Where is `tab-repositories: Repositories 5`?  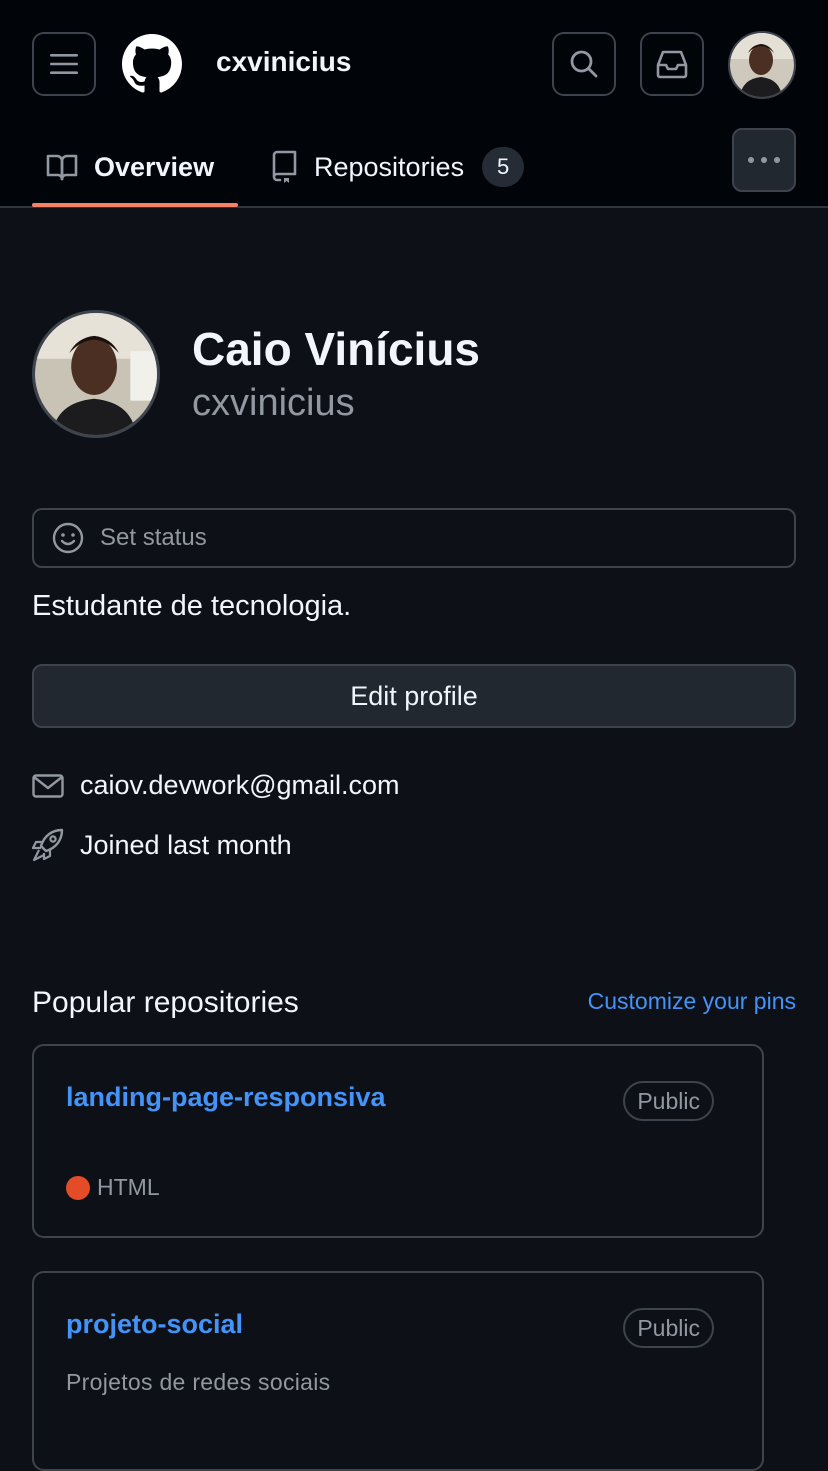 tab-repositories: Repositories 5 is located at coordinates (391, 167).